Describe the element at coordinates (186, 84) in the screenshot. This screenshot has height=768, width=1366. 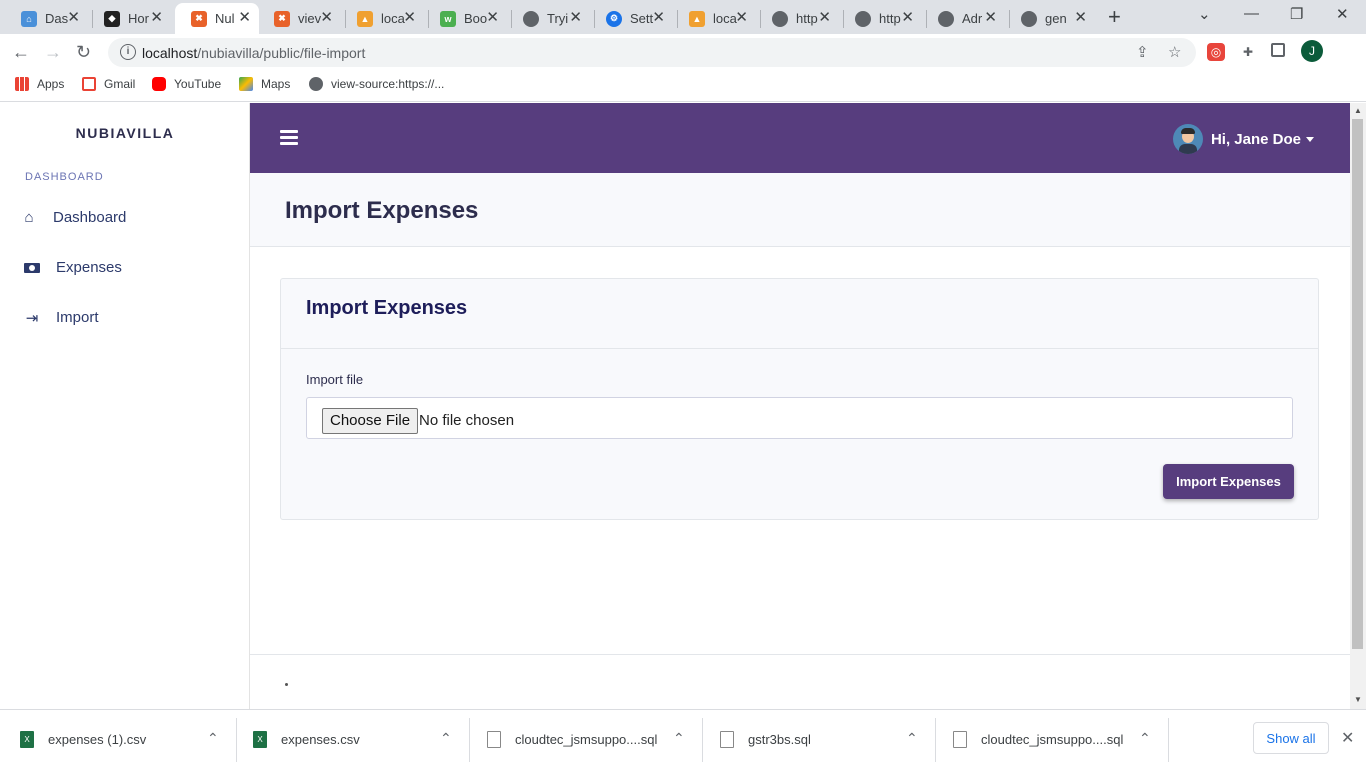
I see `bookmark-youtube: YouTube` at that location.